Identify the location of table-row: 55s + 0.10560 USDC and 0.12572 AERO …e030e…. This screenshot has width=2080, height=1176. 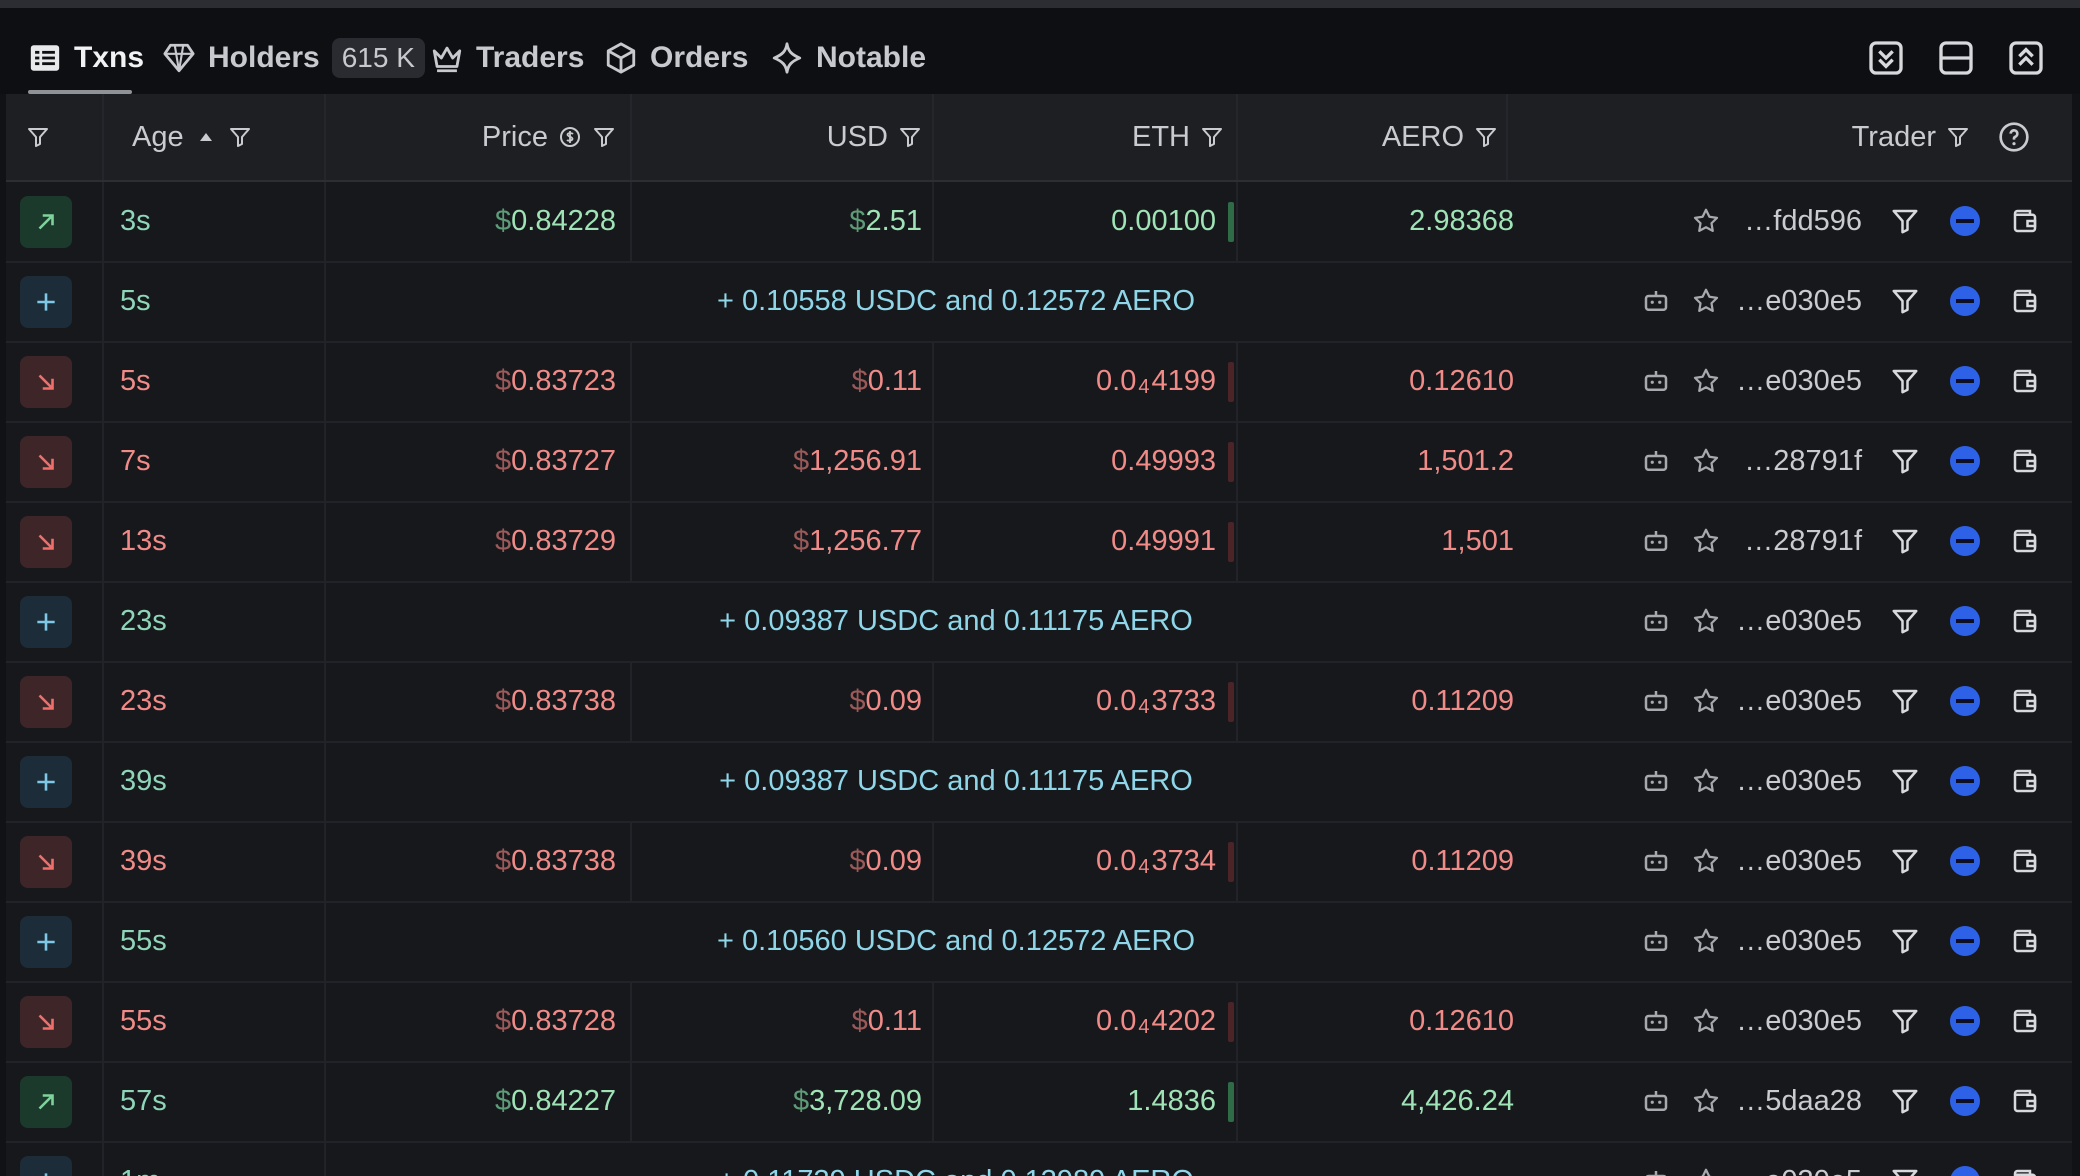
(1039, 942).